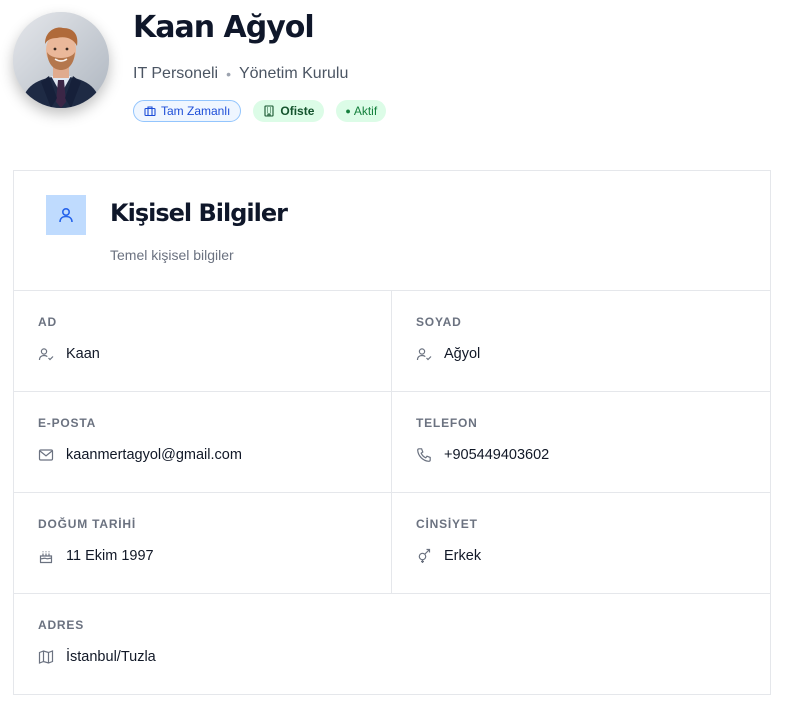 The image size is (785, 705). Describe the element at coordinates (462, 354) in the screenshot. I see `last-name-value: Ağyol` at that location.